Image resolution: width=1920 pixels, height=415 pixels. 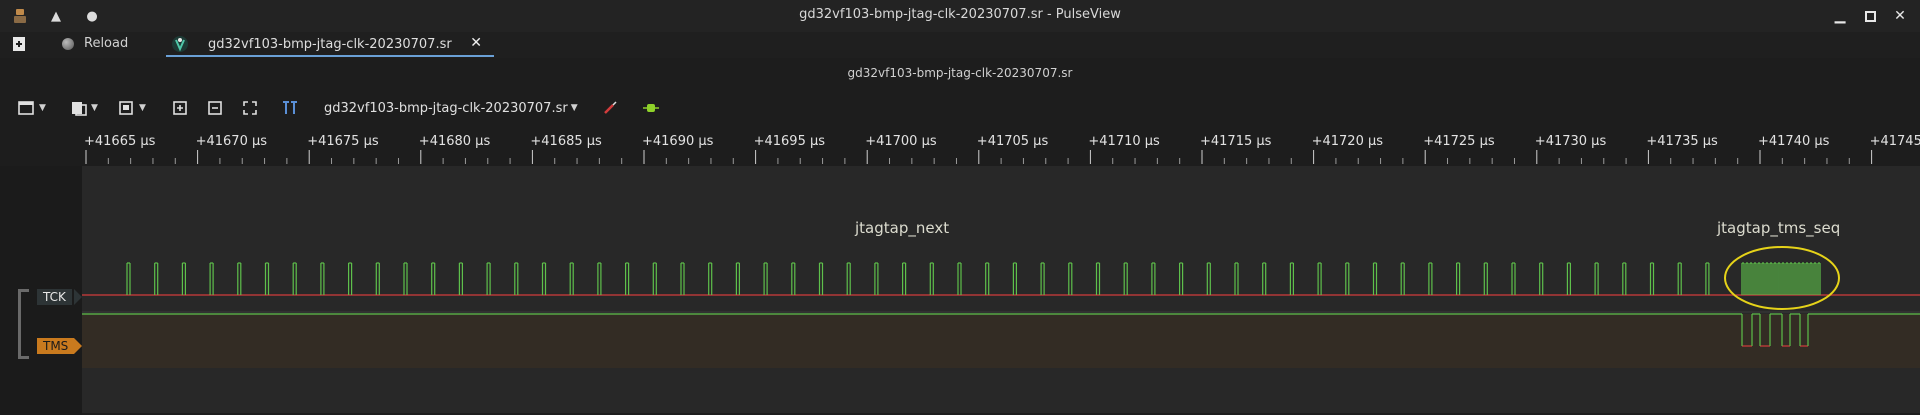 What do you see at coordinates (78, 346) in the screenshot?
I see `tms-label-arrow` at bounding box center [78, 346].